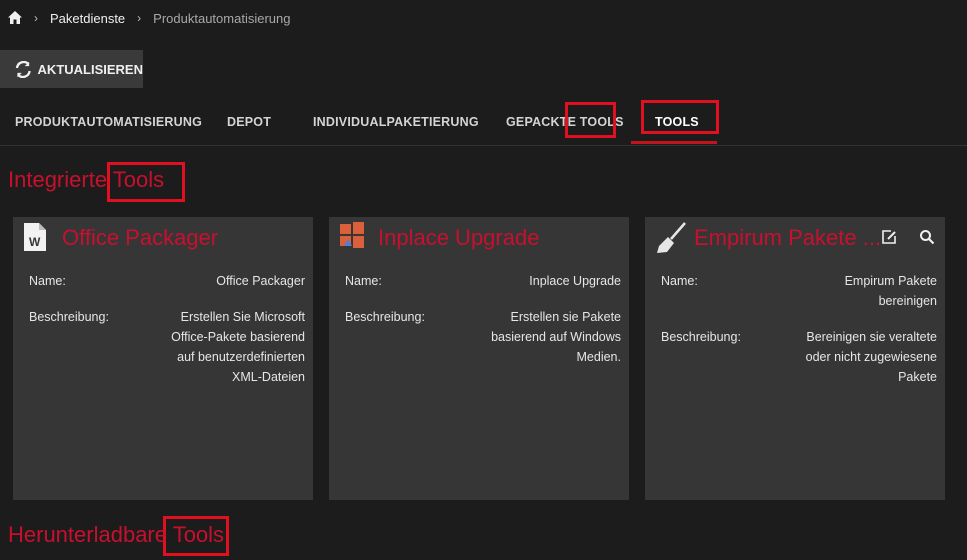  What do you see at coordinates (222, 18) in the screenshot?
I see `breadcrumb-item-current: Produktautomatisierung` at bounding box center [222, 18].